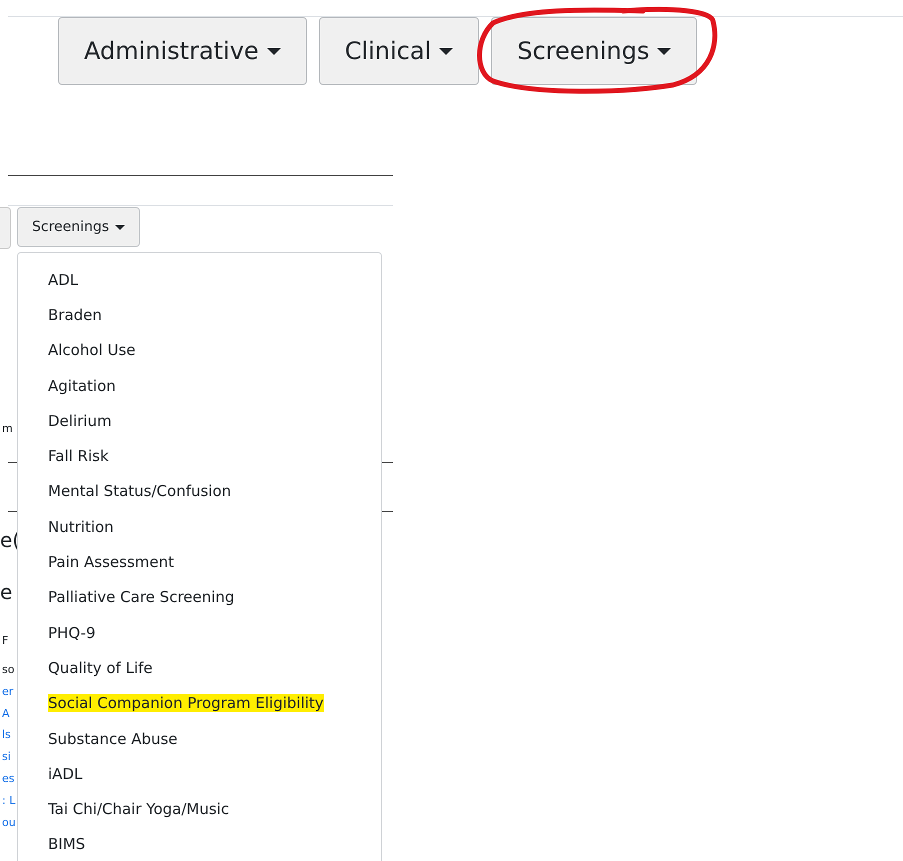  What do you see at coordinates (141, 597) in the screenshot?
I see `menu-item: Palliative Care Screening` at bounding box center [141, 597].